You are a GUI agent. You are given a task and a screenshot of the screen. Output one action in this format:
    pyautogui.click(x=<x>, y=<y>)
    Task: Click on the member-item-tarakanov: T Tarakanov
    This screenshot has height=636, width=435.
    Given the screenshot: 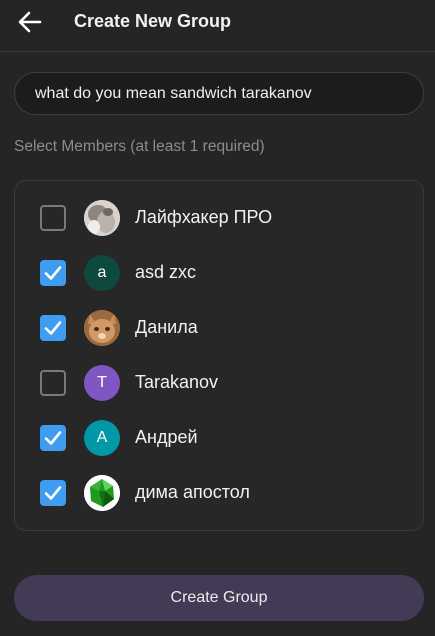 What is the action you would take?
    pyautogui.click(x=219, y=383)
    